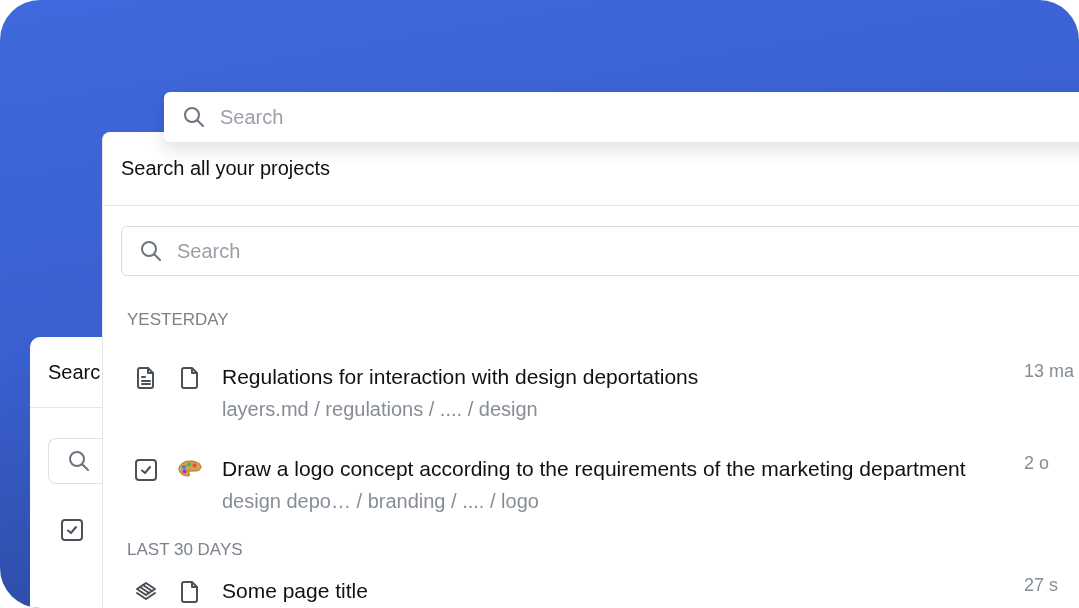 The width and height of the screenshot is (1079, 608). I want to click on result-time: 13 ma, so click(1050, 371).